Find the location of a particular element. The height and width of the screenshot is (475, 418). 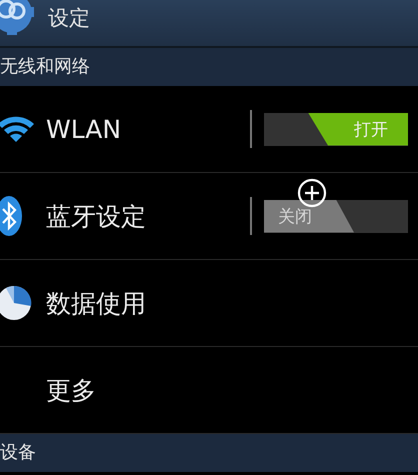

row-label: WLAN is located at coordinates (84, 129).